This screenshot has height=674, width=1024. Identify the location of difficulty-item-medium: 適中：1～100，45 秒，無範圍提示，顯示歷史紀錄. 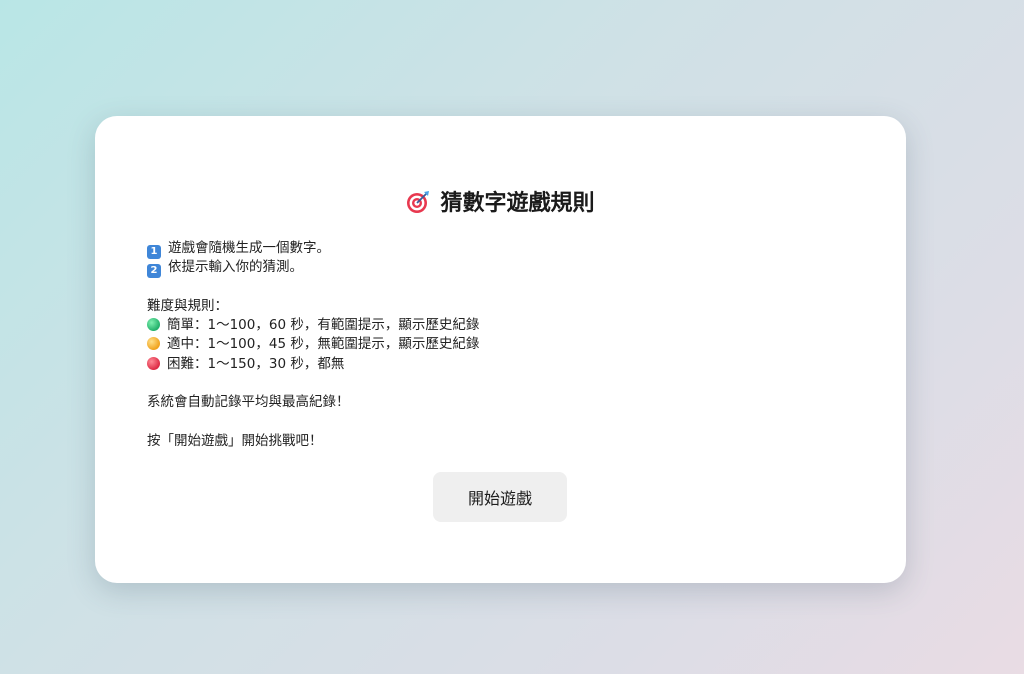
(313, 344).